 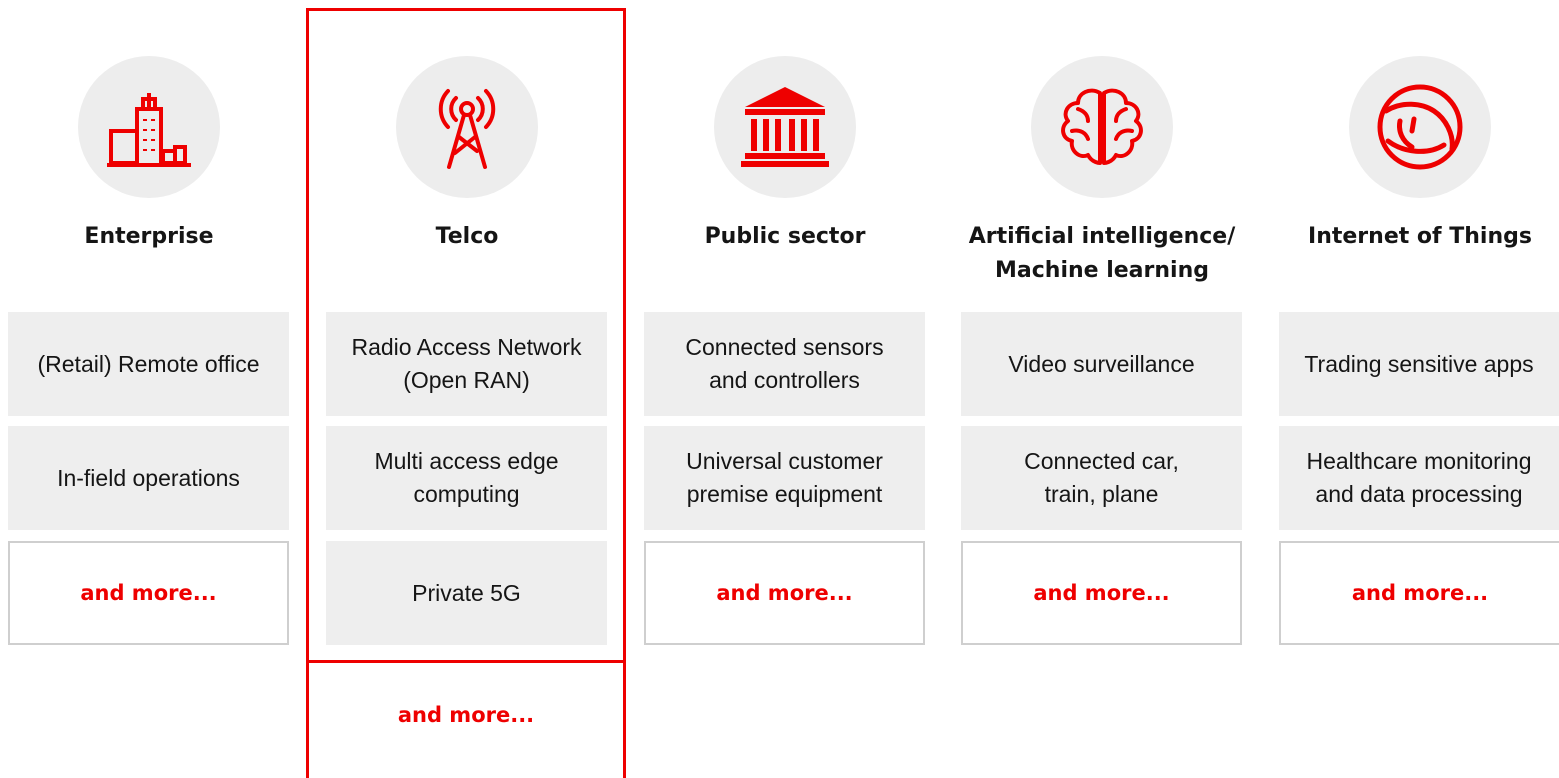 What do you see at coordinates (784, 478) in the screenshot?
I see `use-case-card: Universal customer premise equipment` at bounding box center [784, 478].